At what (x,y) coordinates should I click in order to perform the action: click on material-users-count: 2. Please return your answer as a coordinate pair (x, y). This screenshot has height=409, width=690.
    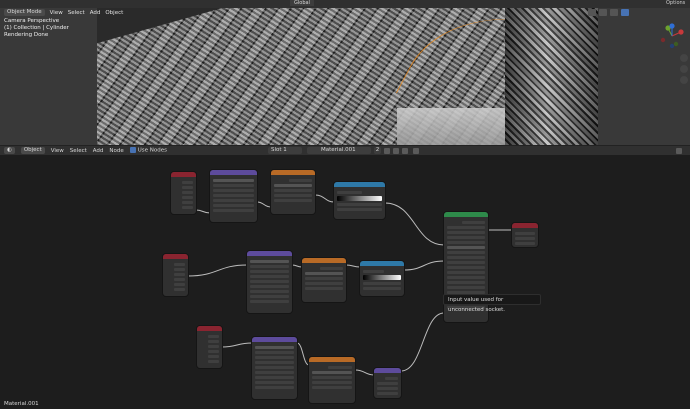
    Looking at the image, I should click on (377, 150).